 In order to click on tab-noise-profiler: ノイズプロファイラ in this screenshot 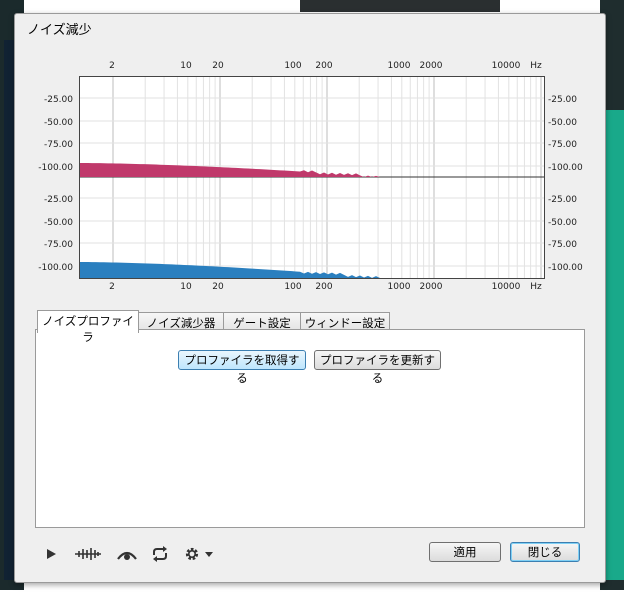, I will do `click(88, 327)`.